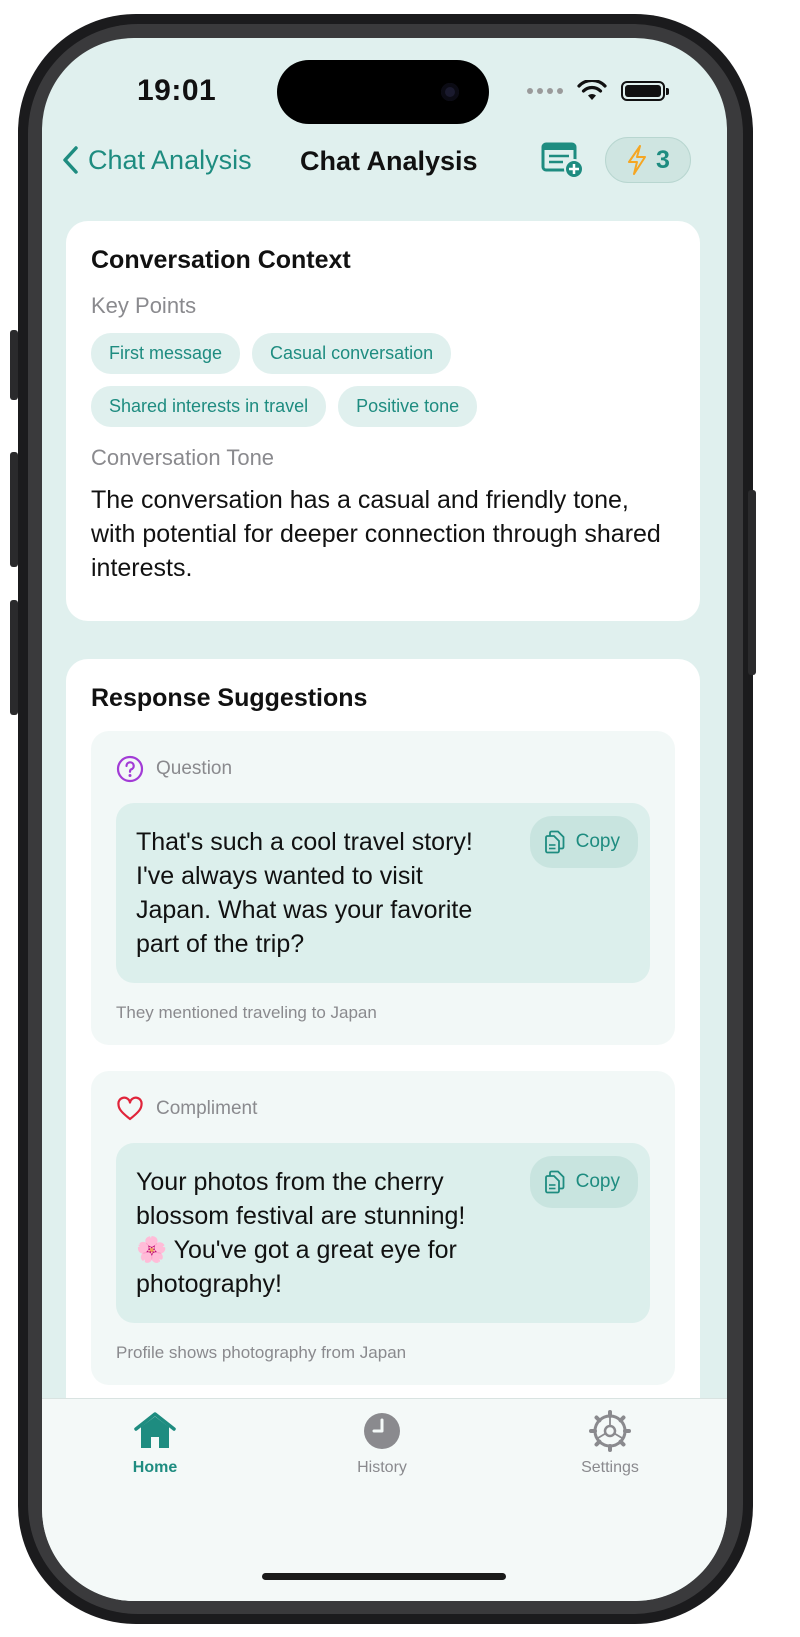 The height and width of the screenshot is (1637, 800). Describe the element at coordinates (752, 582) in the screenshot. I see `side-button-power` at that location.